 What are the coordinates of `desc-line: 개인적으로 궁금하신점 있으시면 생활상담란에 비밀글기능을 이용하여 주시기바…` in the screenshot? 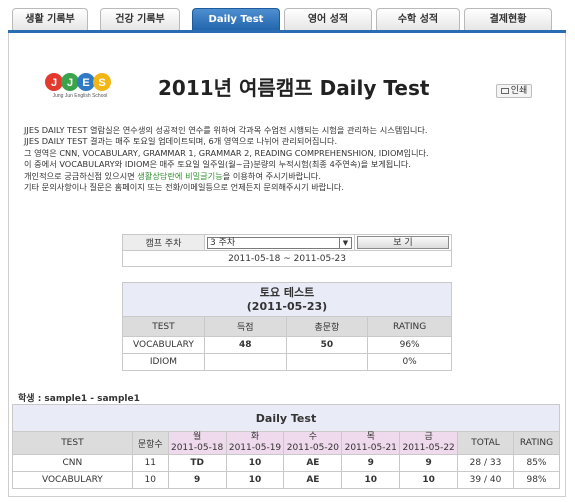 It's located at (289, 176).